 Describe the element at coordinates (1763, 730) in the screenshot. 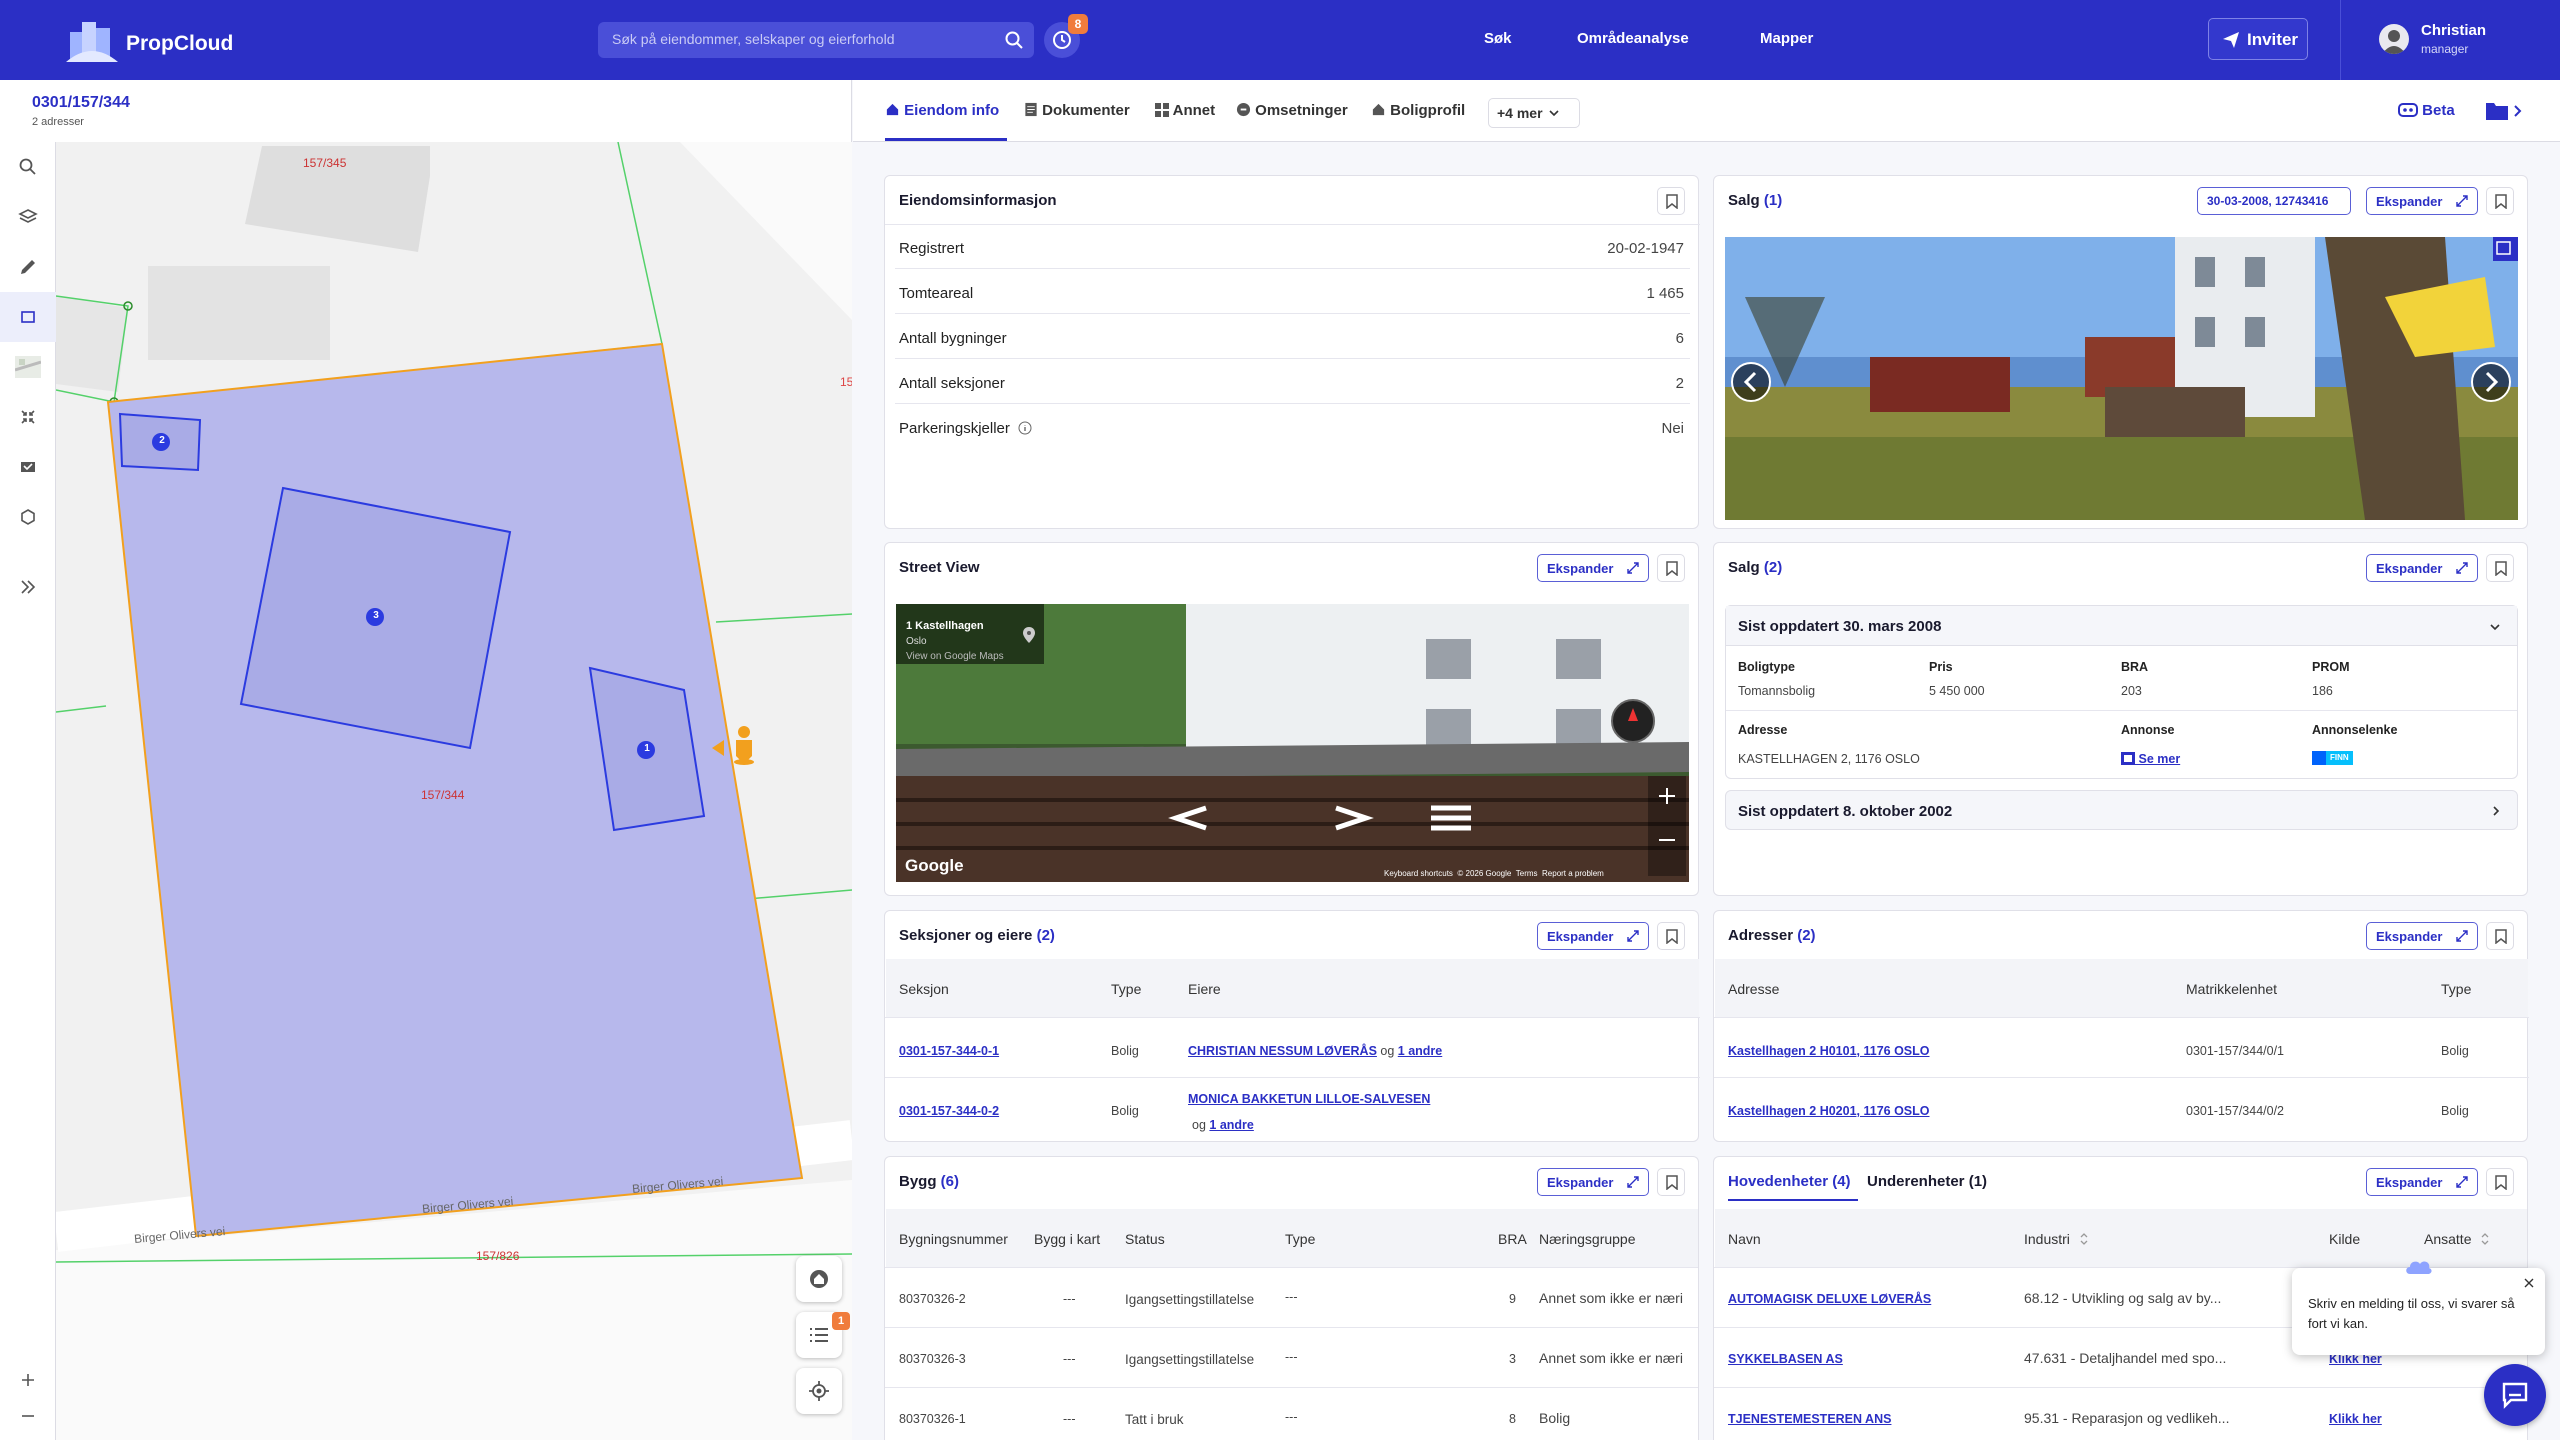

I see `sale-label: Adresse` at that location.